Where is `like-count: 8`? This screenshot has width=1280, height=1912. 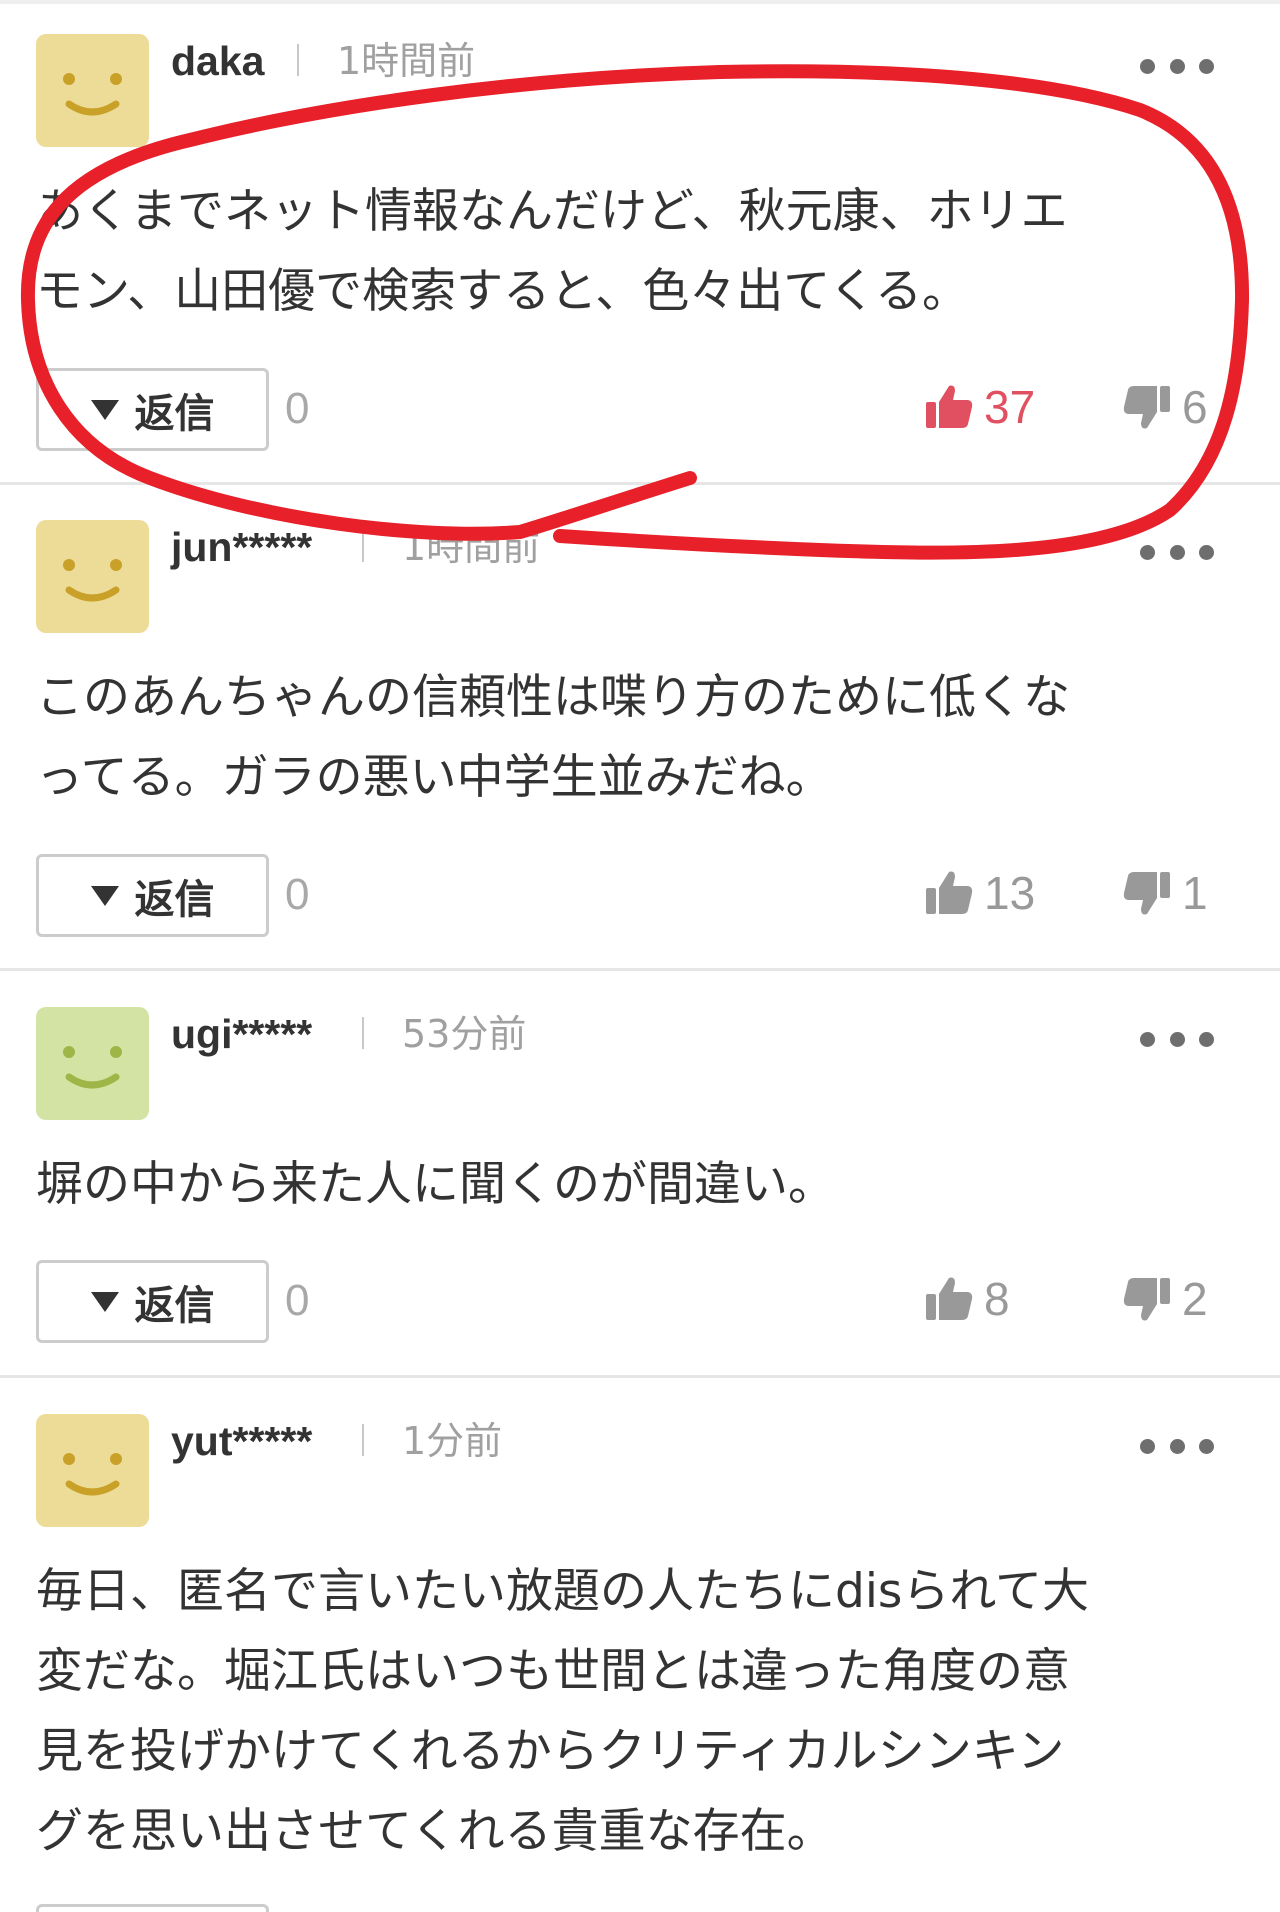
like-count: 8 is located at coordinates (997, 1299).